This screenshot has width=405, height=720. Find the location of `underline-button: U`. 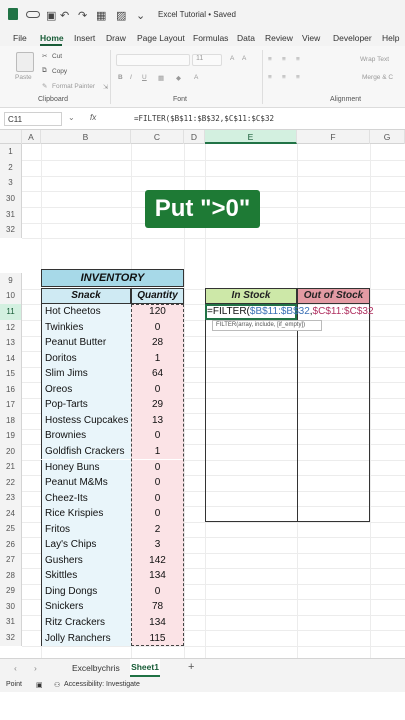

underline-button: U is located at coordinates (144, 77).